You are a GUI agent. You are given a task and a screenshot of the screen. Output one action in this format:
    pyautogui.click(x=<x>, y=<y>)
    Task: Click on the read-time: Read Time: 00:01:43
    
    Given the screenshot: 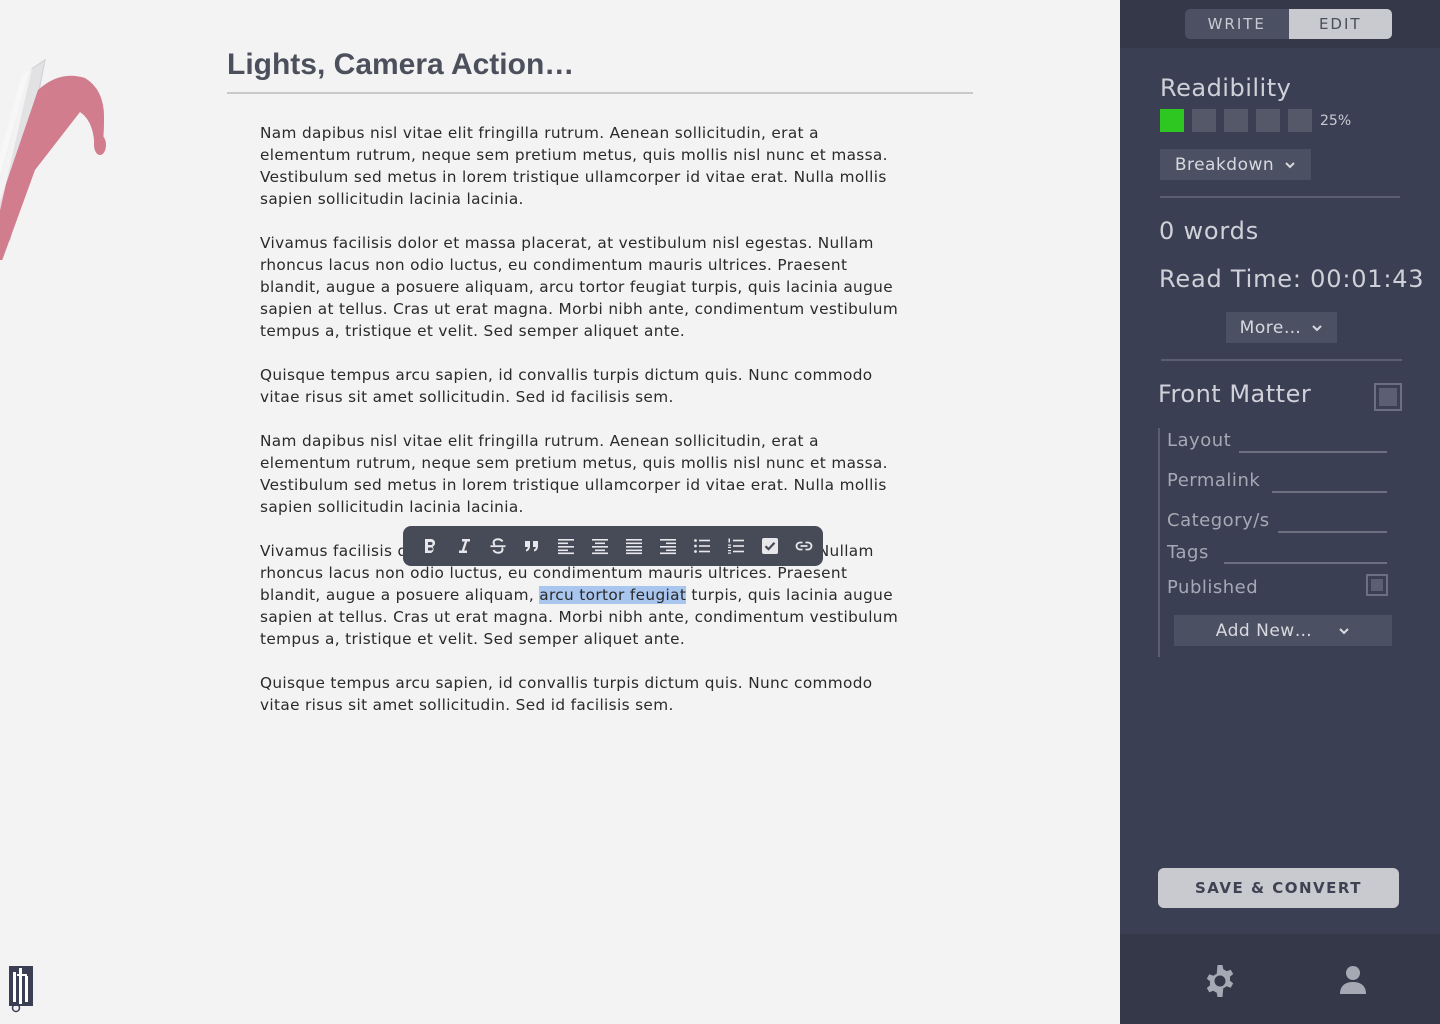 What is the action you would take?
    pyautogui.click(x=1292, y=279)
    